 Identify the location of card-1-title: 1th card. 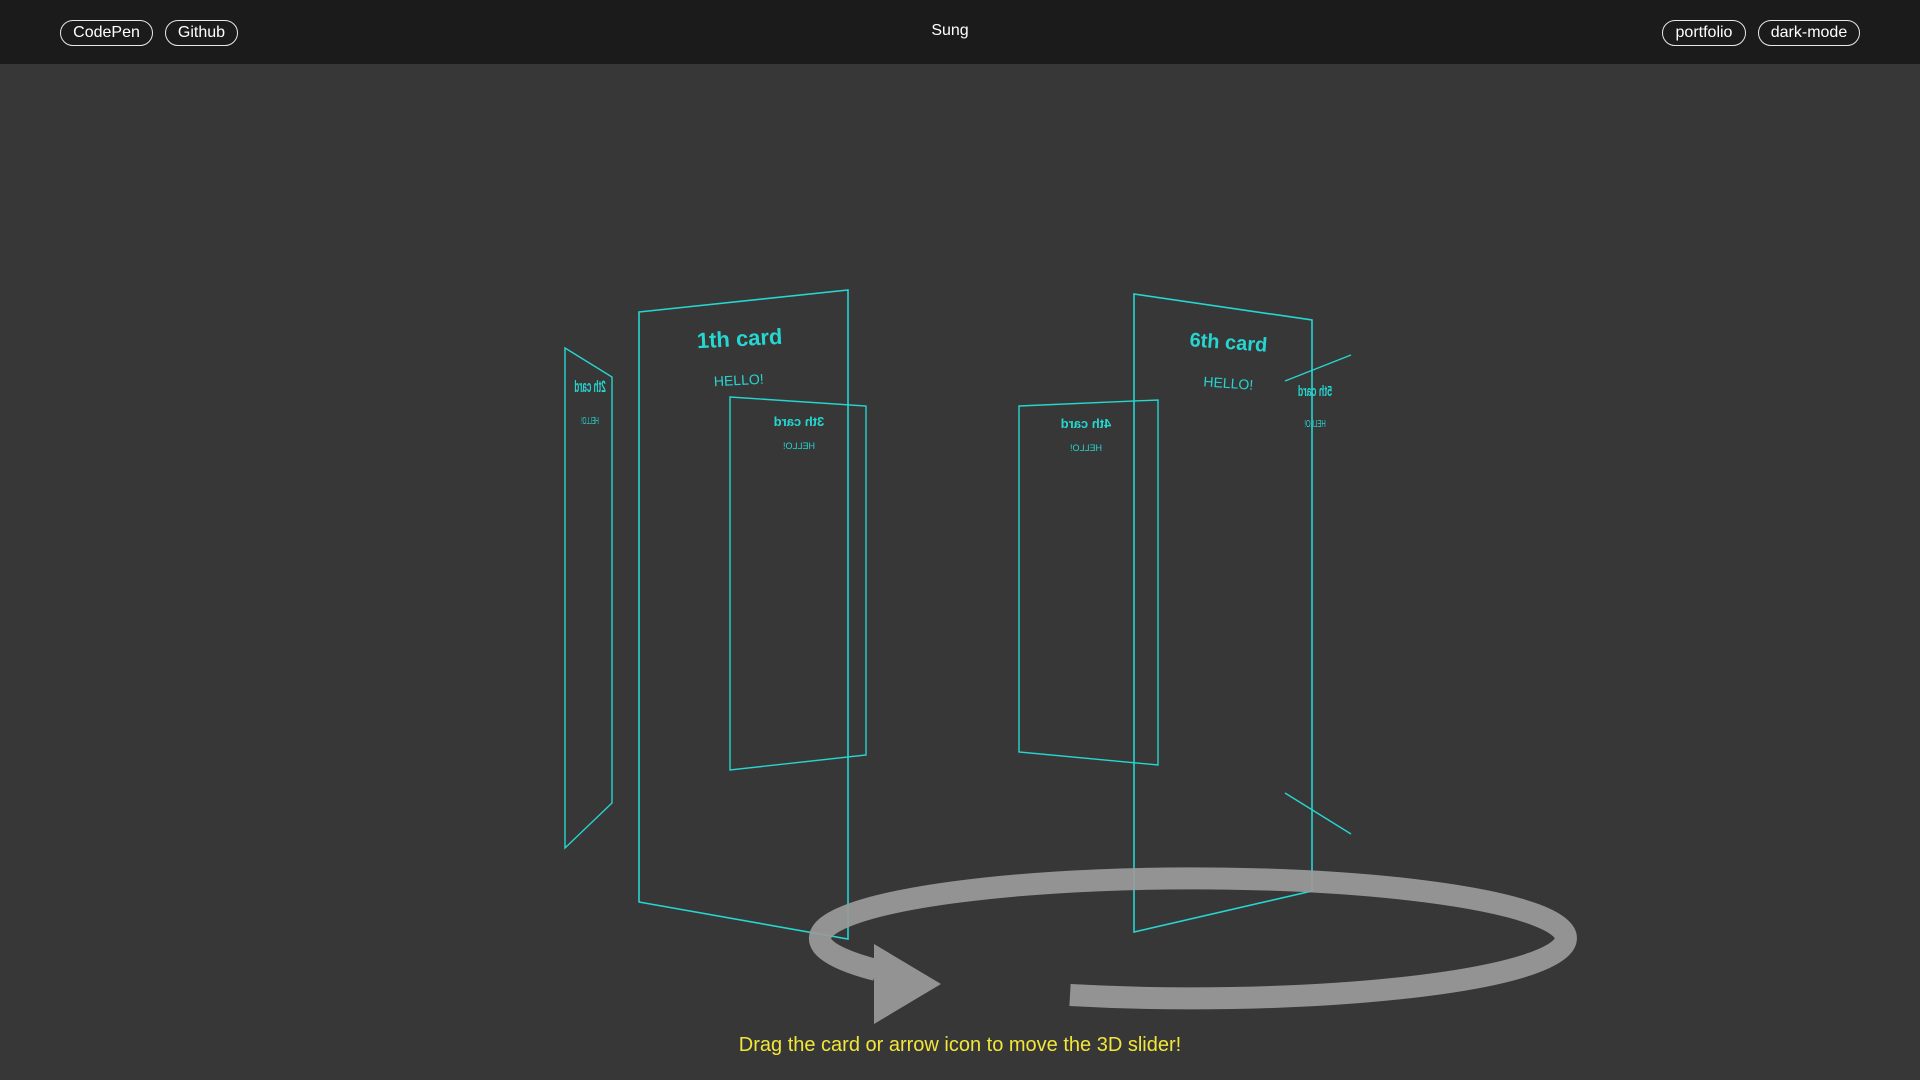
(739, 338).